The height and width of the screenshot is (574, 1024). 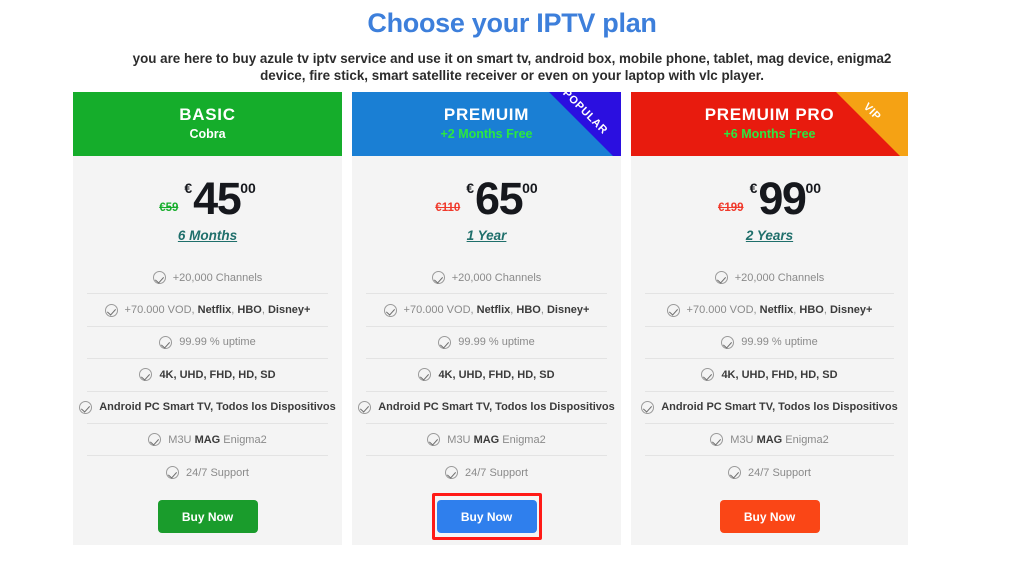 What do you see at coordinates (169, 208) in the screenshot?
I see `old-price: €59` at bounding box center [169, 208].